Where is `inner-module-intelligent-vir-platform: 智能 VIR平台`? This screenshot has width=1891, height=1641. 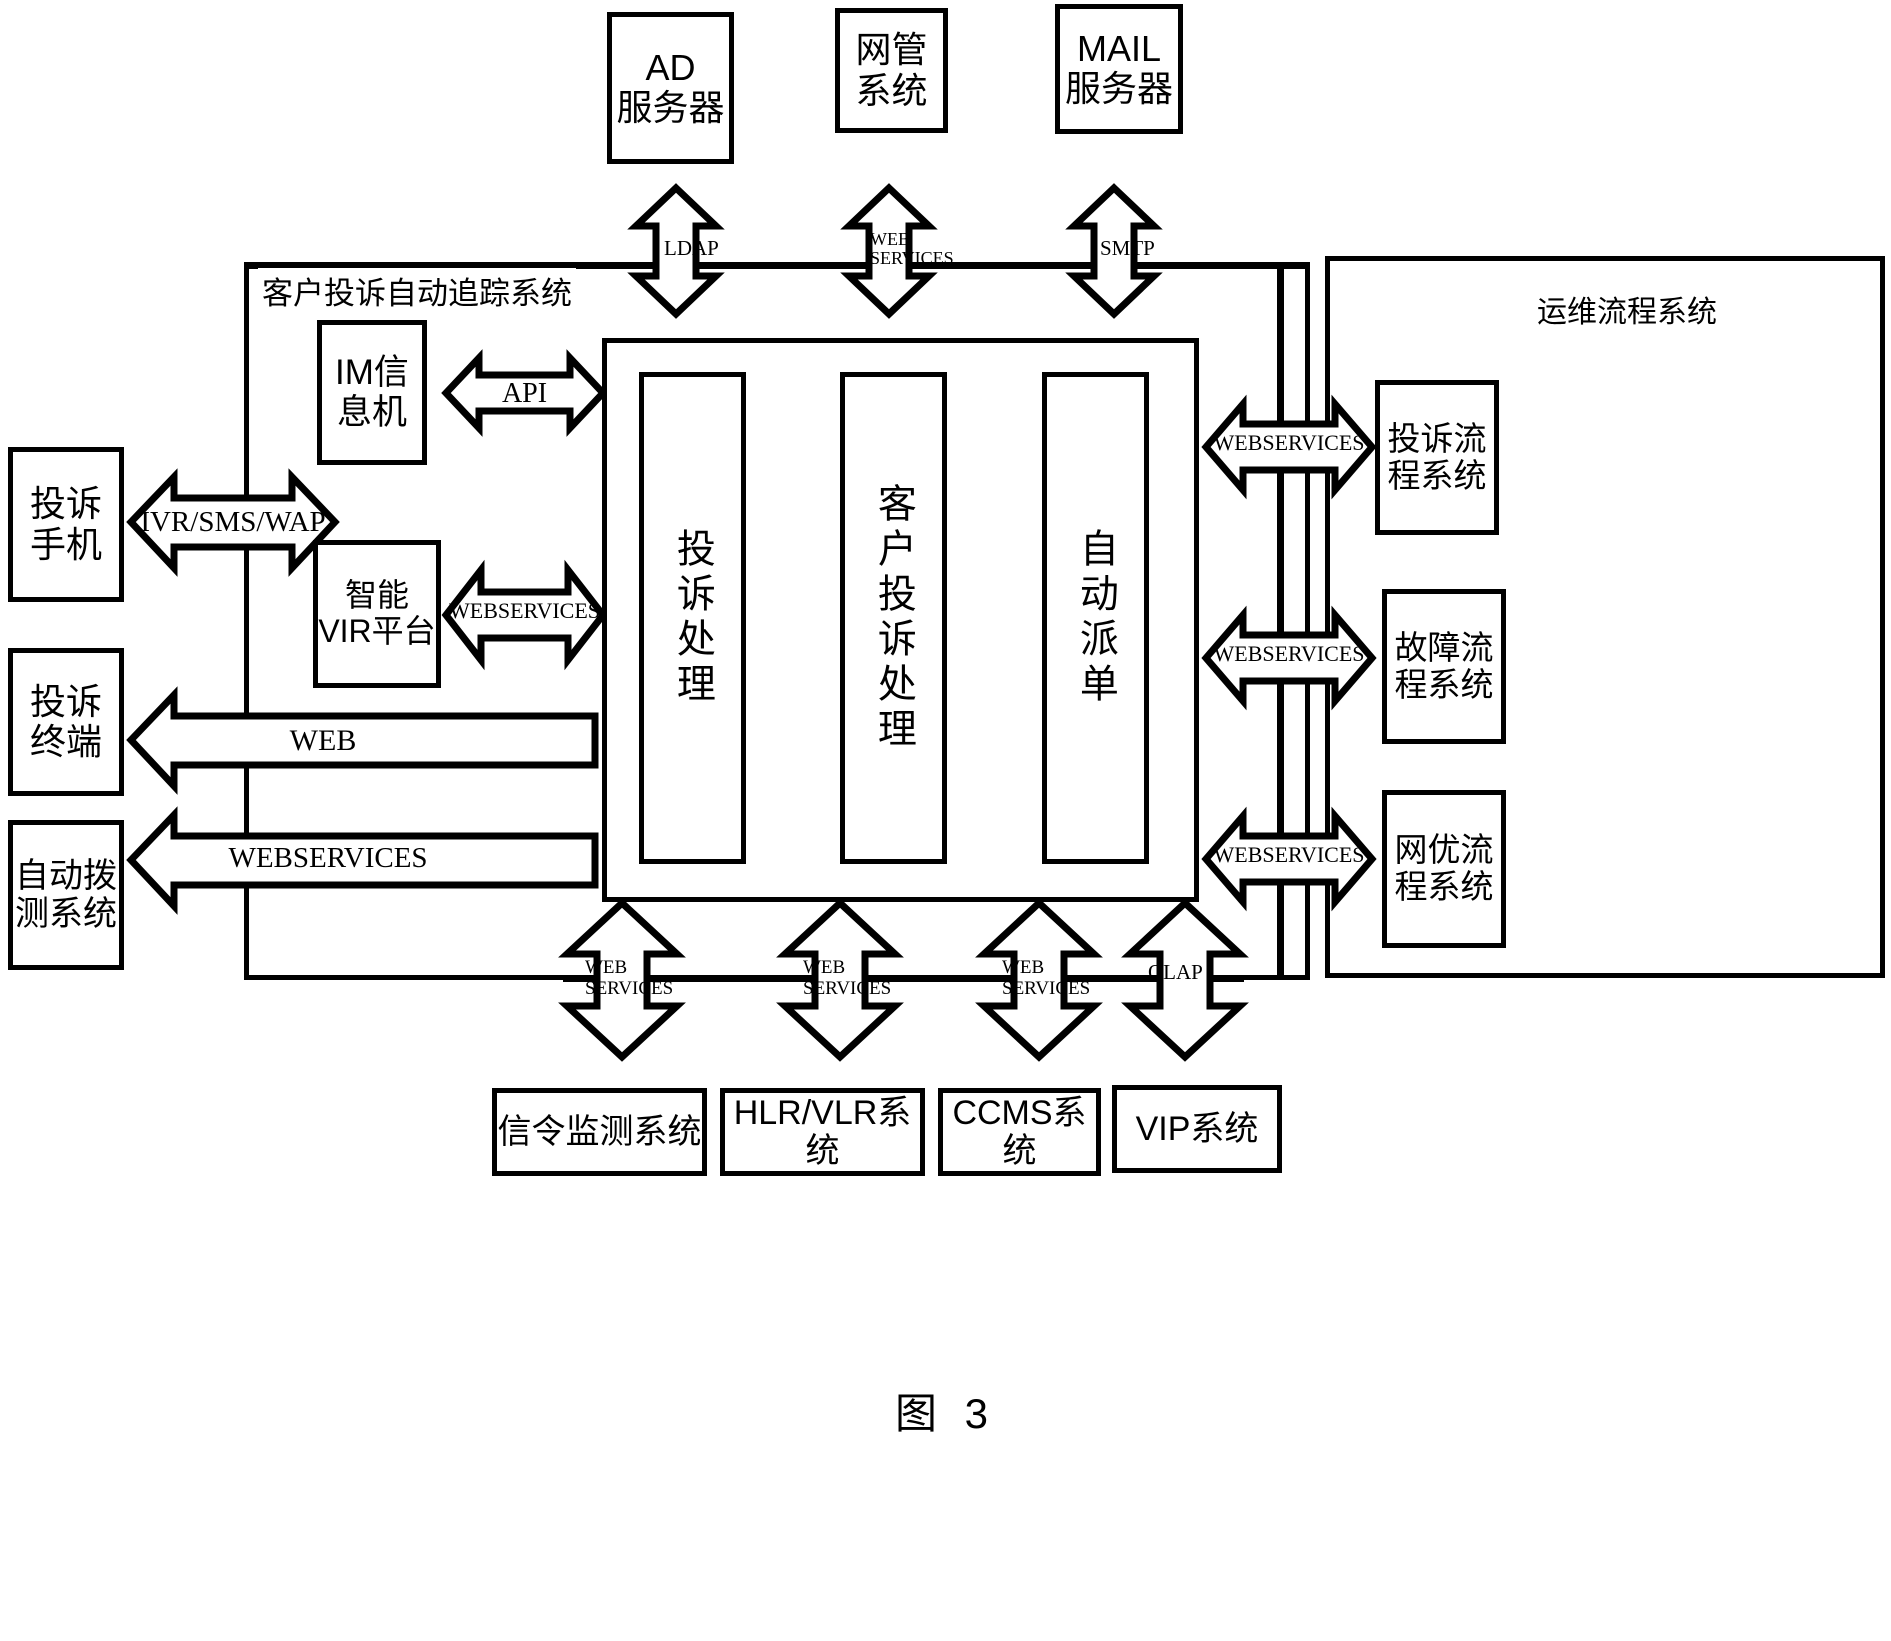
inner-module-intelligent-vir-platform: 智能 VIR平台 is located at coordinates (377, 614).